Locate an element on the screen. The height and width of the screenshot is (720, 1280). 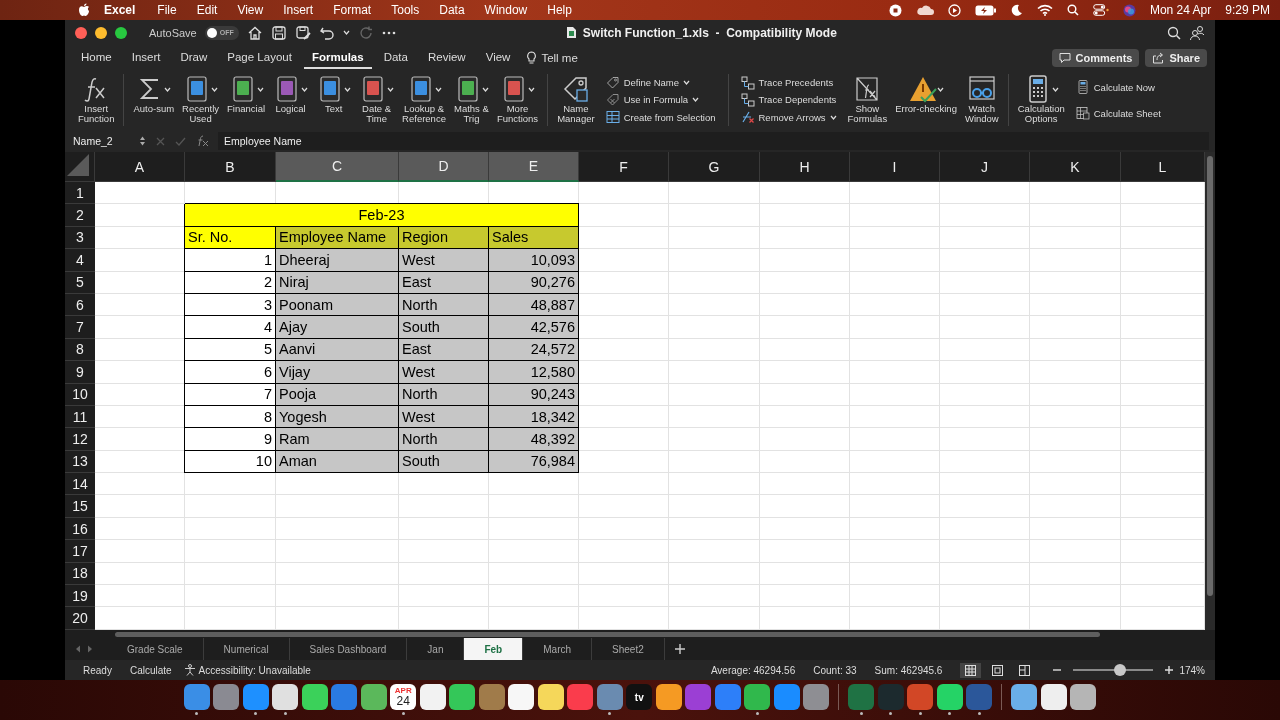
column-header: F is located at coordinates (624, 167).